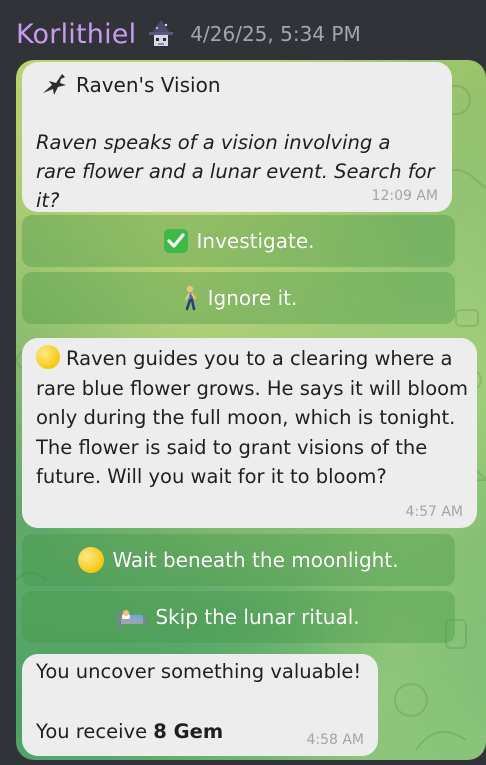  What do you see at coordinates (252, 298) in the screenshot?
I see `ignore-button-label: Ignore it.` at bounding box center [252, 298].